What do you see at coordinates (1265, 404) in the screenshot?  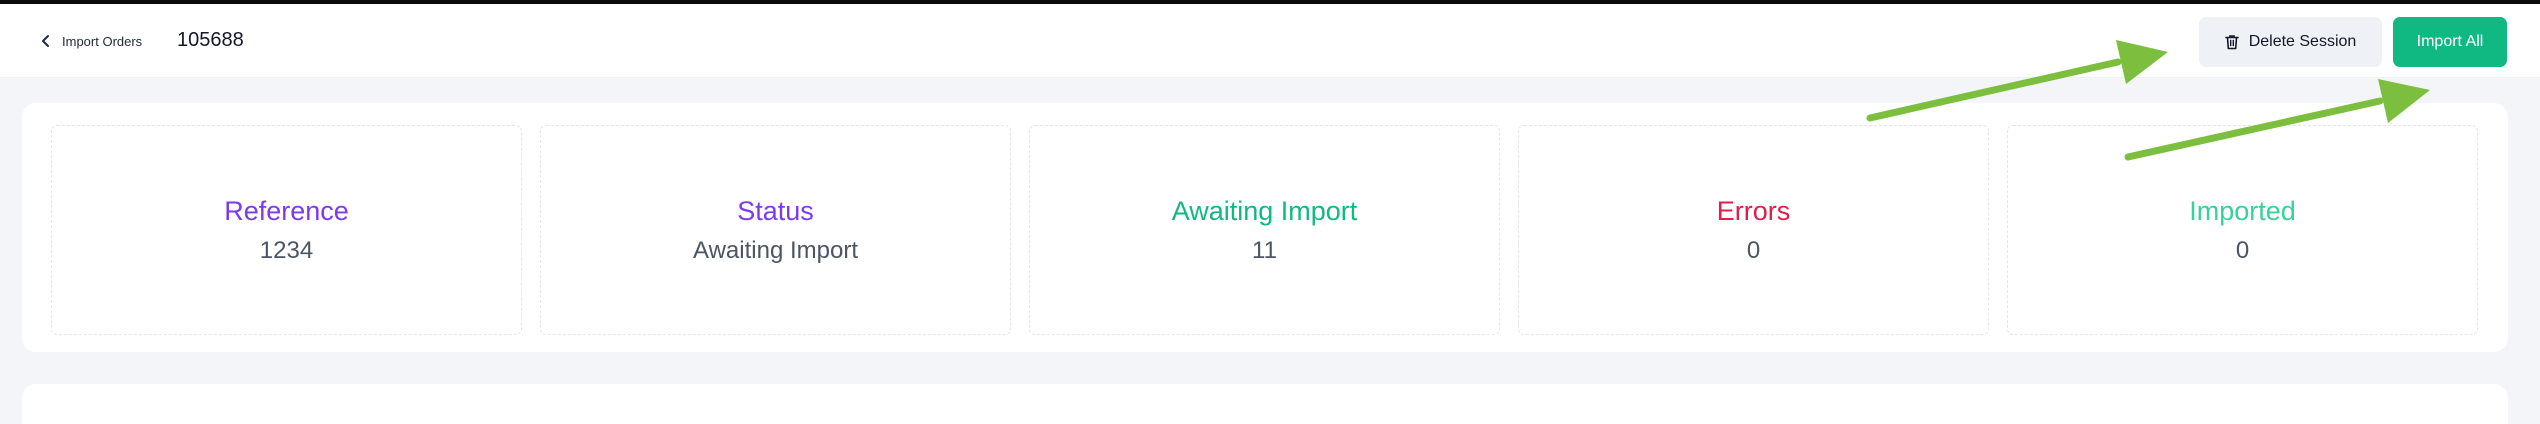 I see `orders-panel` at bounding box center [1265, 404].